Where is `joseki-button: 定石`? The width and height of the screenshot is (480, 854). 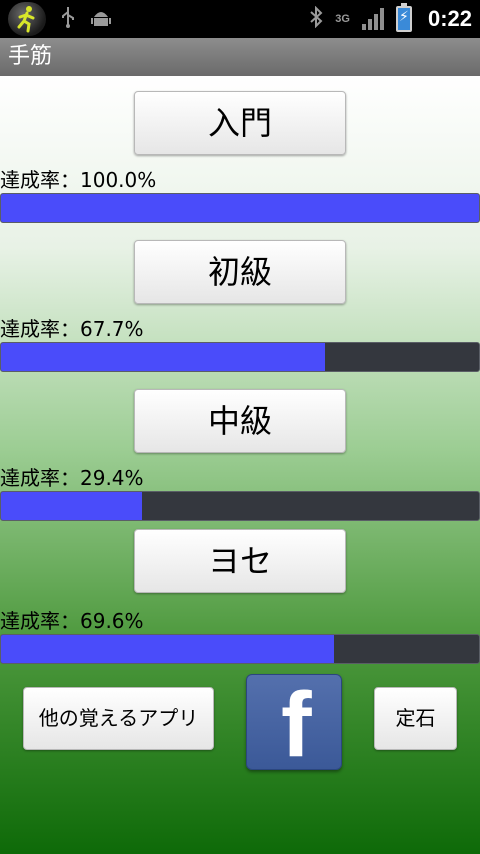 joseki-button: 定石 is located at coordinates (415, 718).